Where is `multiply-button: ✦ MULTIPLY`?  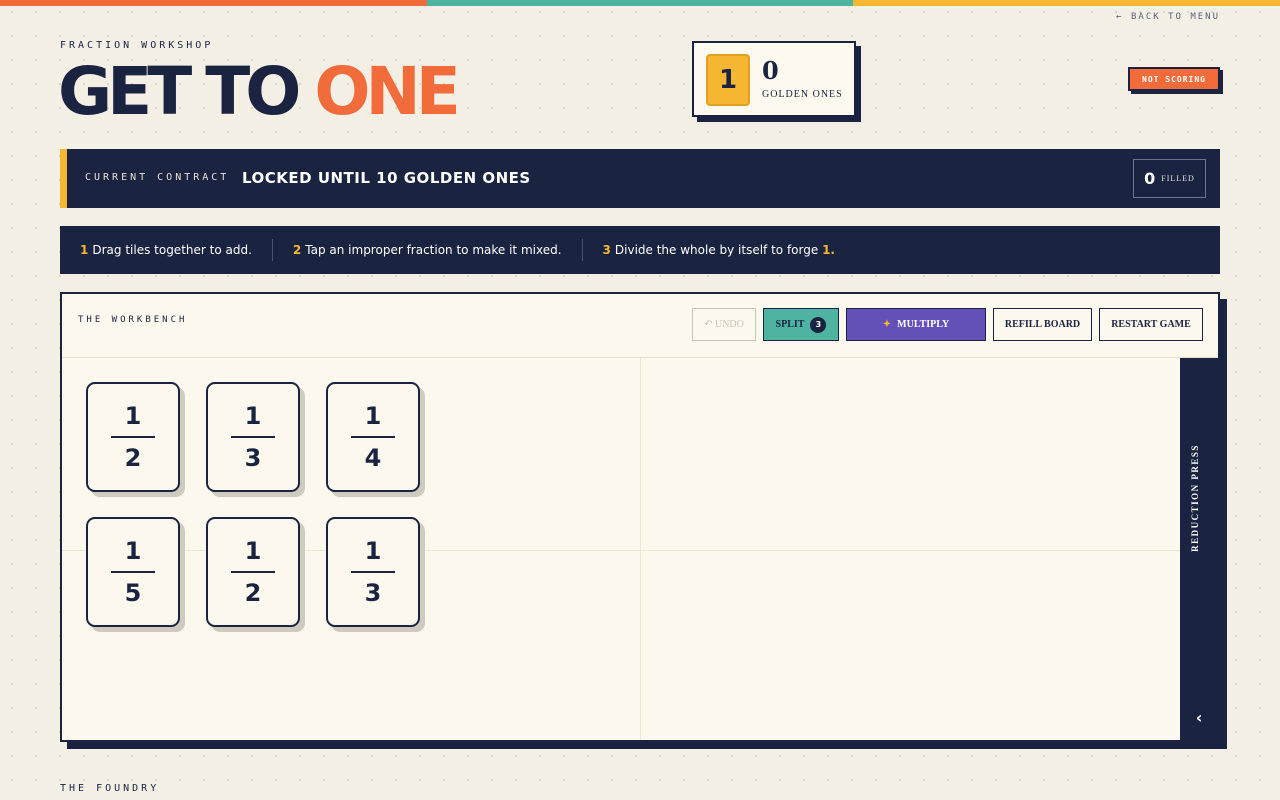
multiply-button: ✦ MULTIPLY is located at coordinates (916, 324).